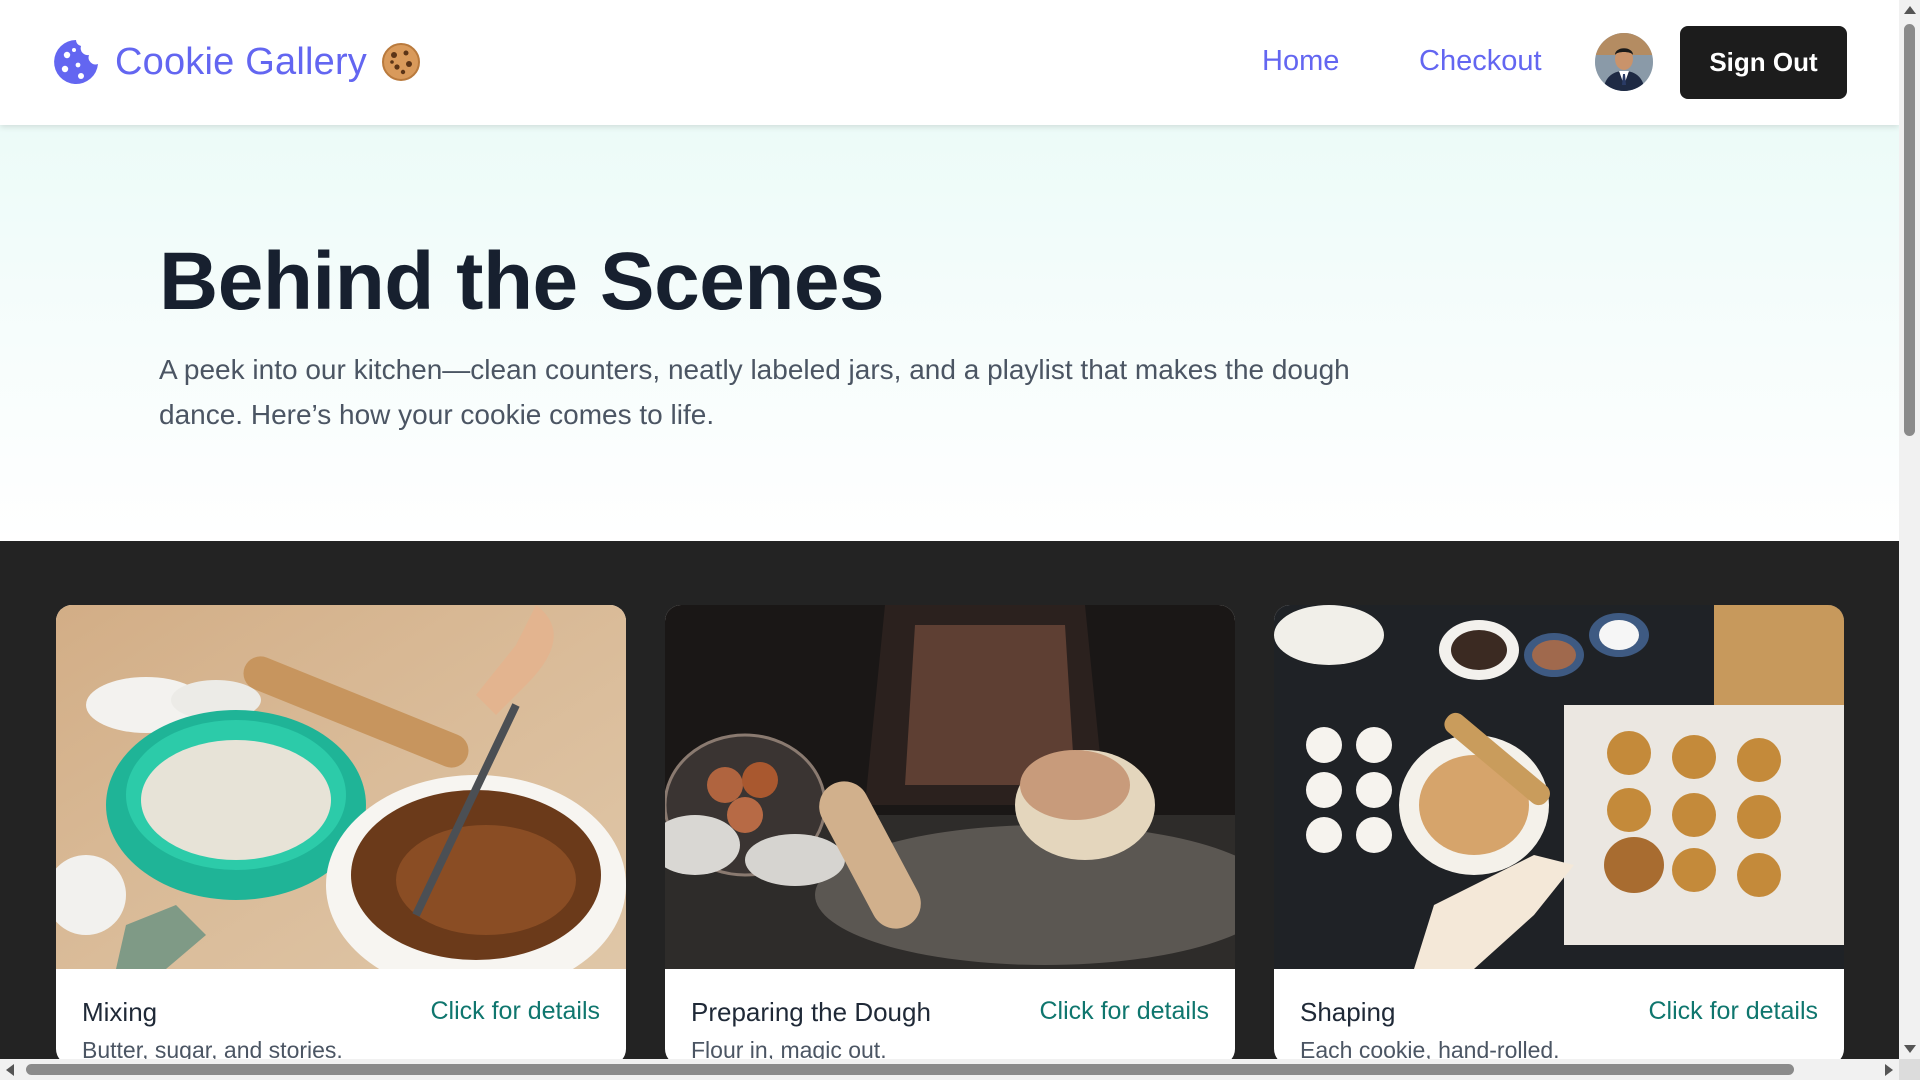 This screenshot has width=1920, height=1080. What do you see at coordinates (10, 1070) in the screenshot?
I see `scroll-left-arrow-icon` at bounding box center [10, 1070].